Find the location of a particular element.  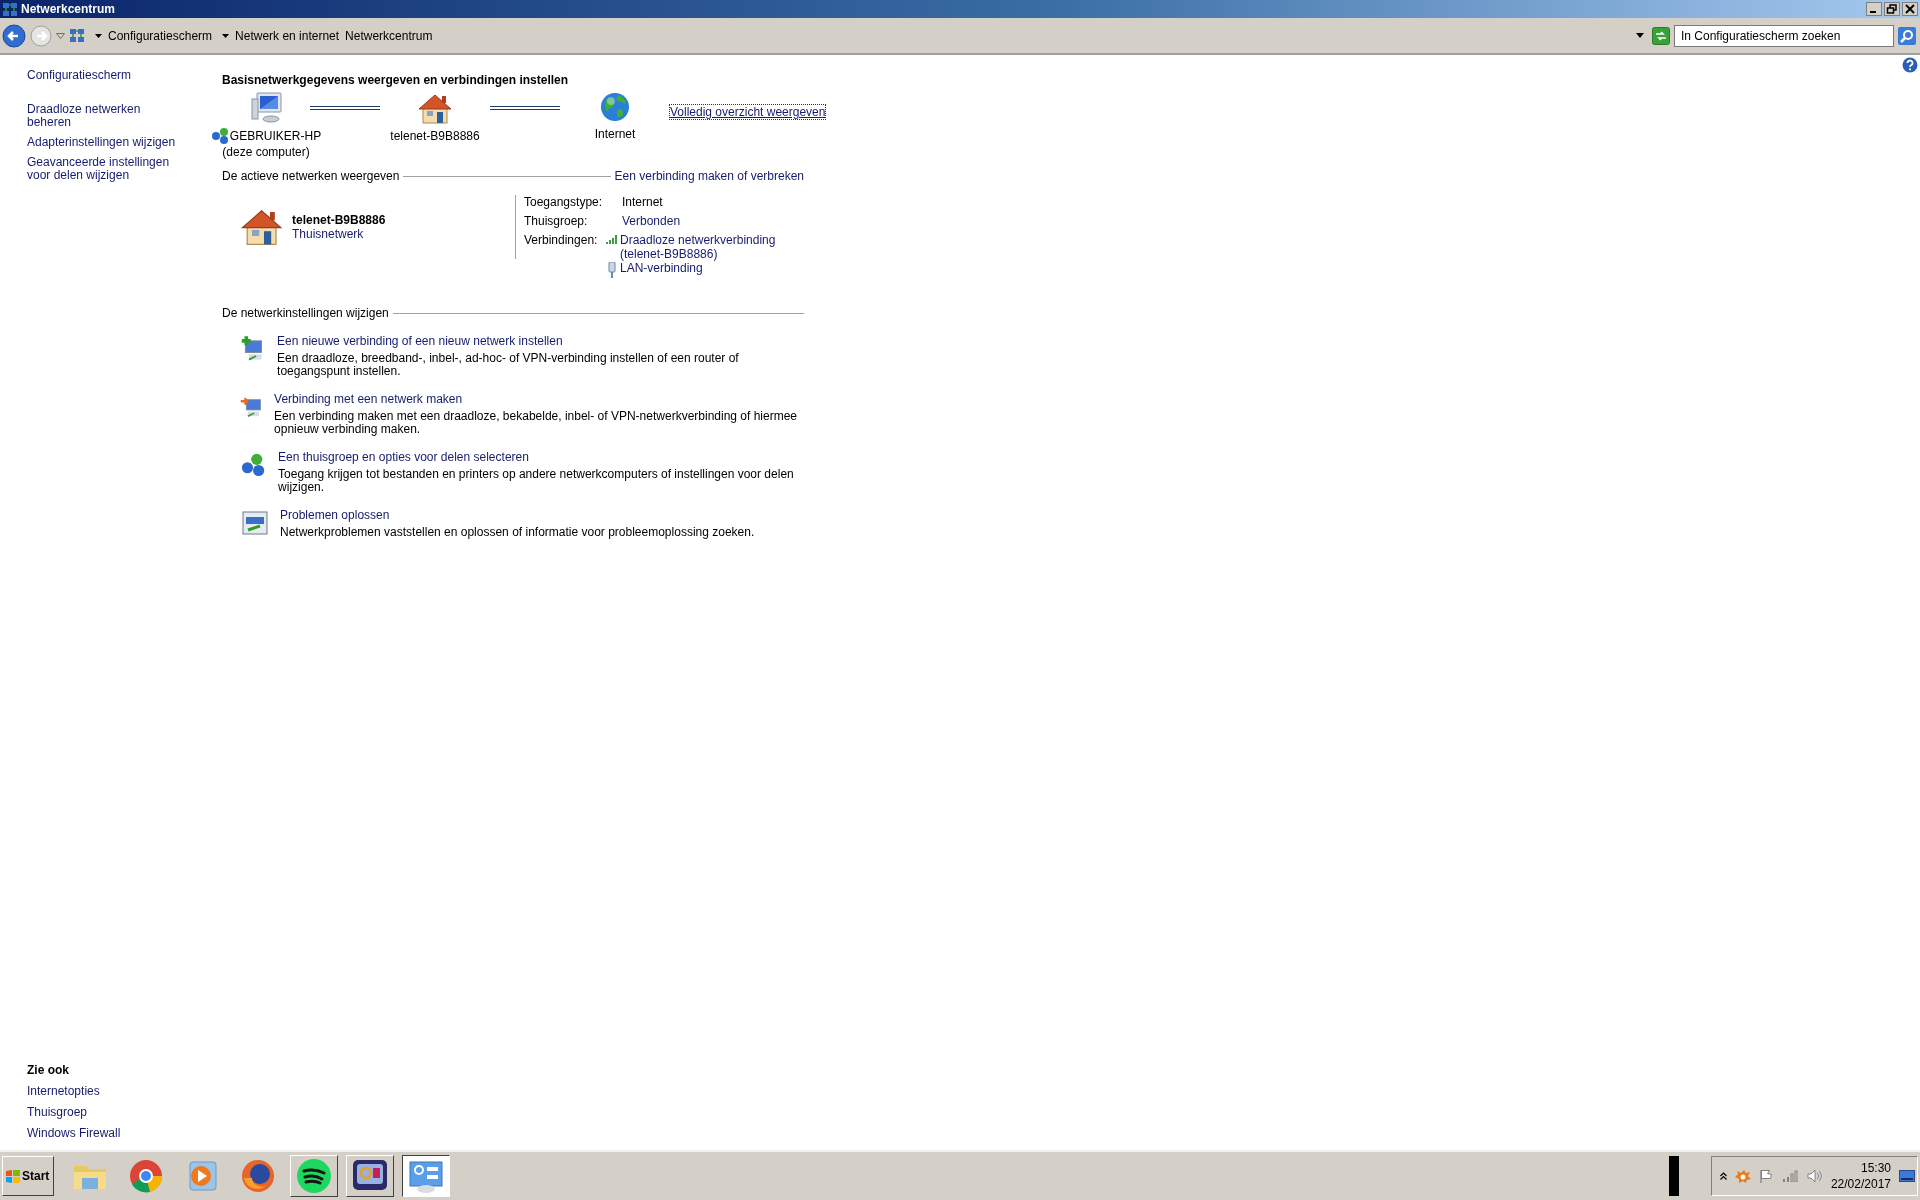

sidebar-link: Draadloze netwerken beheren is located at coordinates (107, 116).